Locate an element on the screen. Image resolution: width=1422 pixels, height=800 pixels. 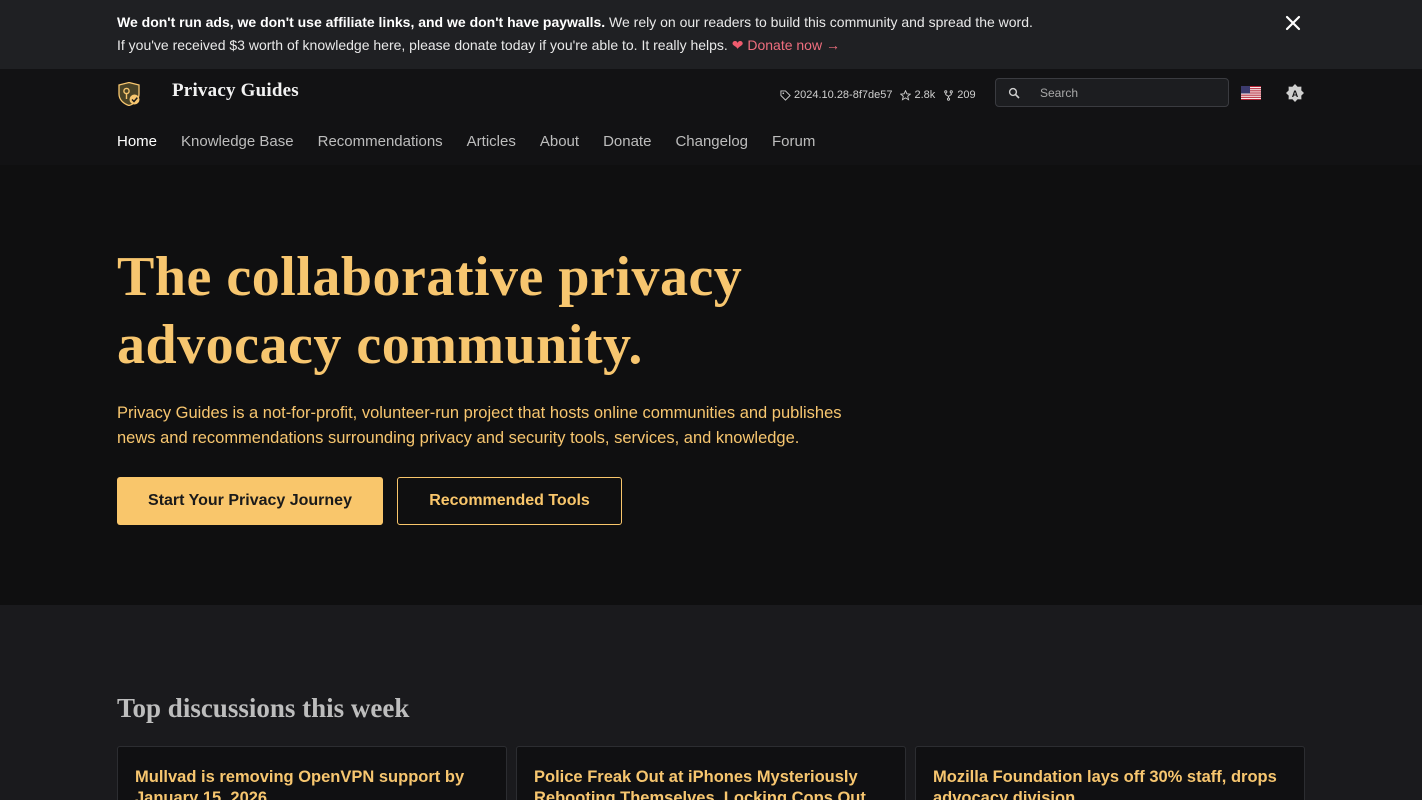
donate-now-link: Donate now → is located at coordinates (793, 45).